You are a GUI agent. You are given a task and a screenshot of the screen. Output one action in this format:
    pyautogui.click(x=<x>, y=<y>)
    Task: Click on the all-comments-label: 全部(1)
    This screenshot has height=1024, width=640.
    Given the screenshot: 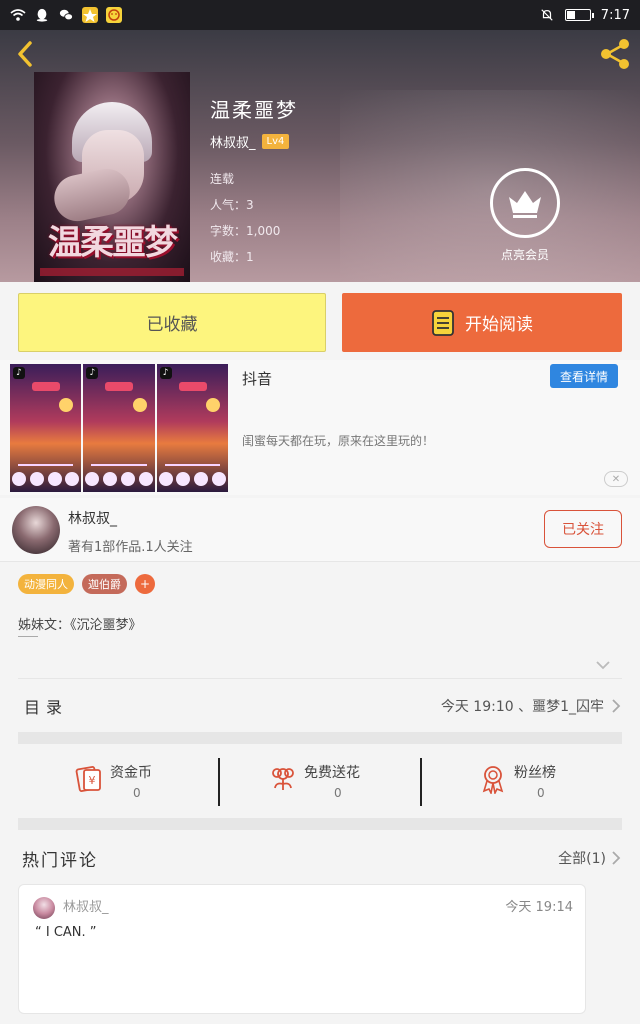 What is the action you would take?
    pyautogui.click(x=582, y=859)
    